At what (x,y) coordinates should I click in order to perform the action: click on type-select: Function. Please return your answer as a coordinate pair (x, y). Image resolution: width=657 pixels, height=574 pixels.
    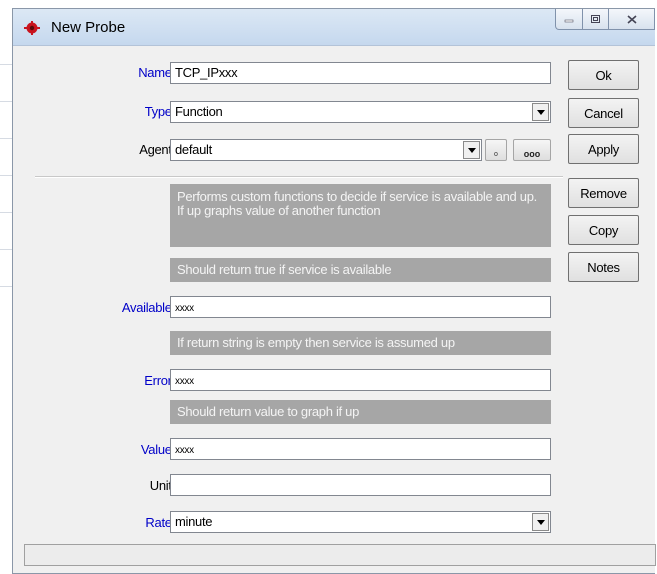
    Looking at the image, I should click on (360, 112).